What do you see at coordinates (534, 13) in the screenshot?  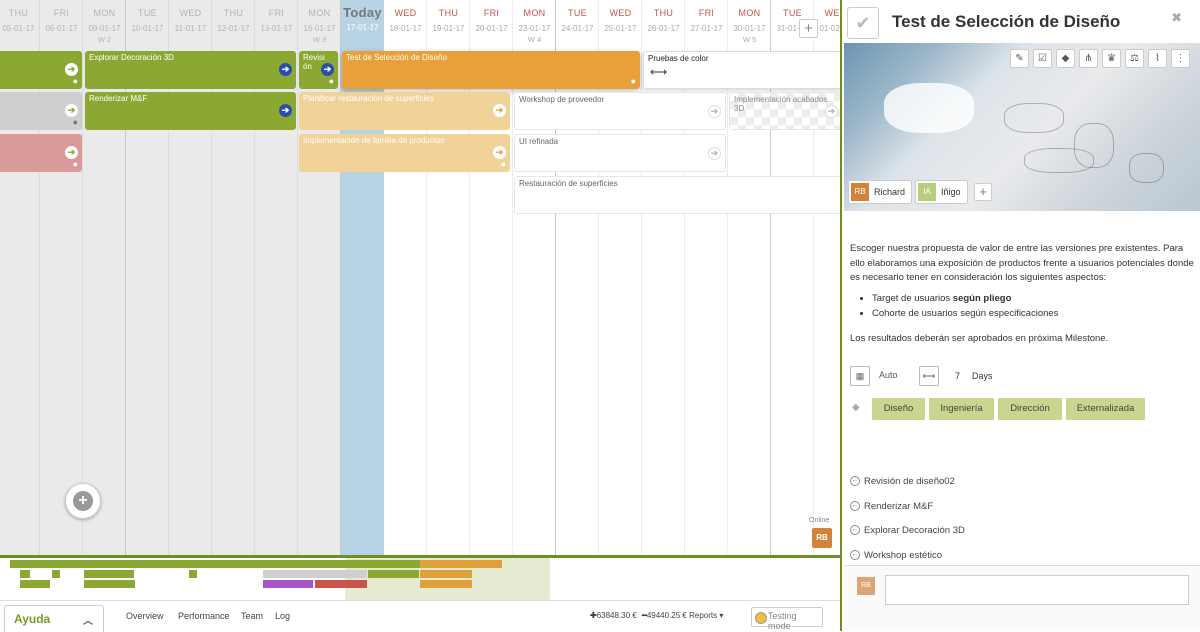 I see `day-name: MON` at bounding box center [534, 13].